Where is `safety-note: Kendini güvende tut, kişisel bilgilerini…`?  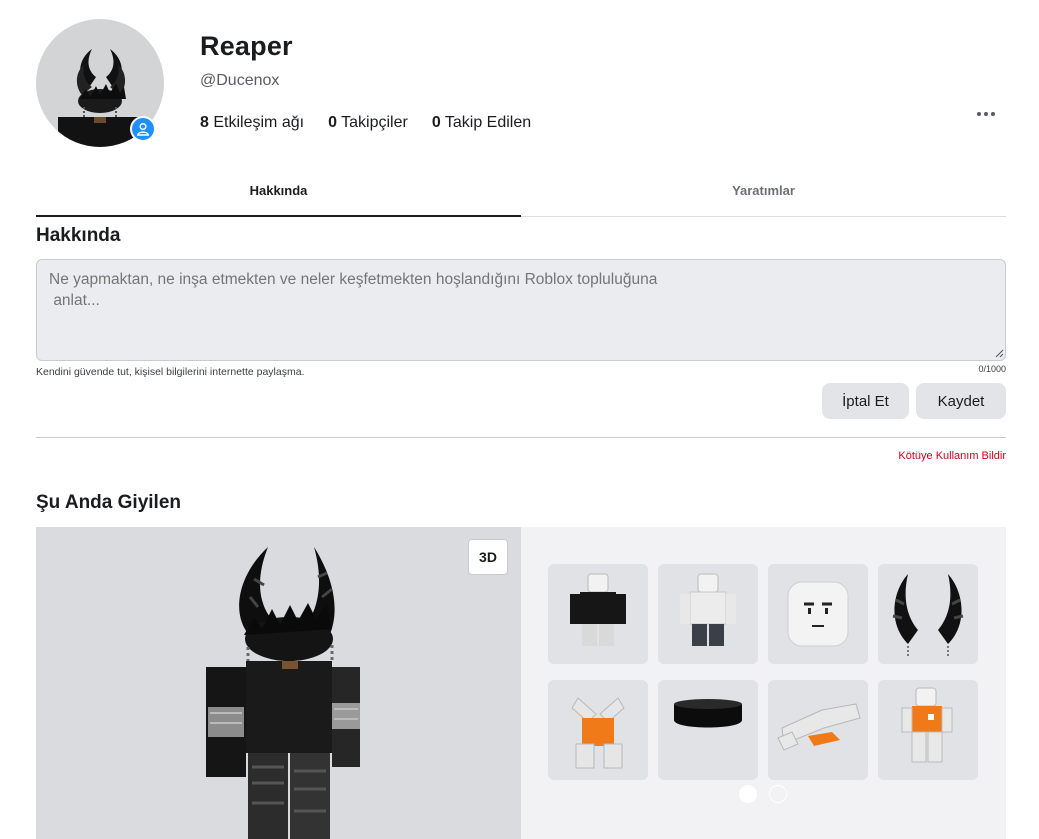
safety-note: Kendini güvende tut, kişisel bilgilerini… is located at coordinates (170, 372).